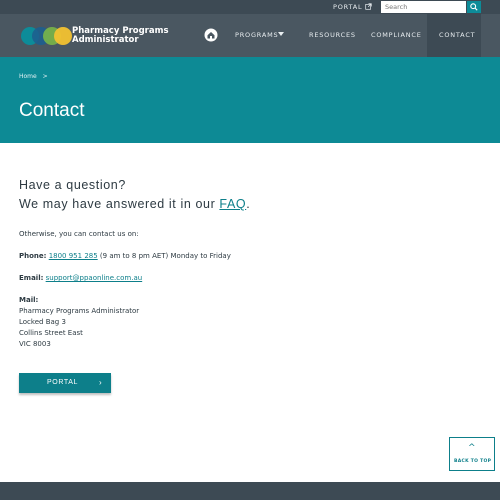 This screenshot has width=500, height=500. I want to click on portal-top-link: PORTAL, so click(347, 7).